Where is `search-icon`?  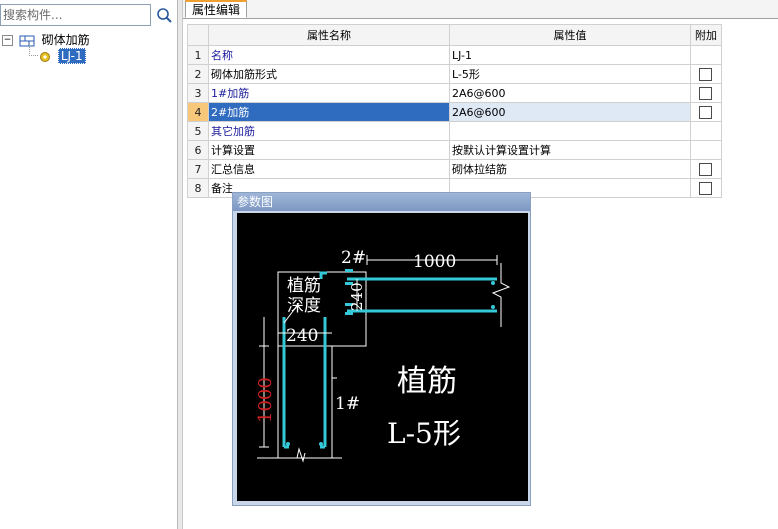
search-icon is located at coordinates (164, 15).